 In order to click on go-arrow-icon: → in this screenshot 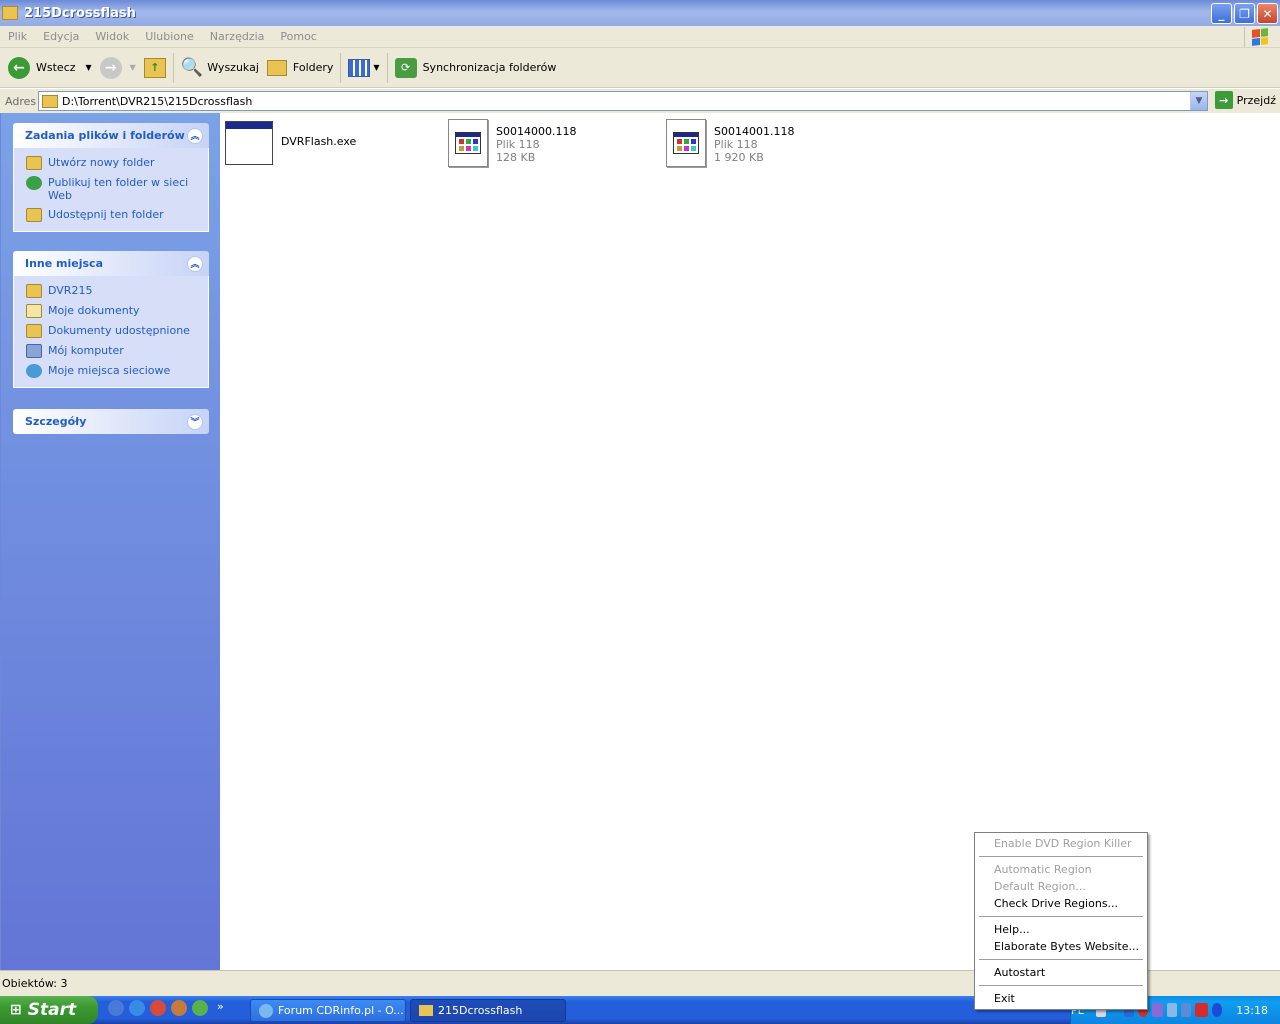, I will do `click(1223, 100)`.